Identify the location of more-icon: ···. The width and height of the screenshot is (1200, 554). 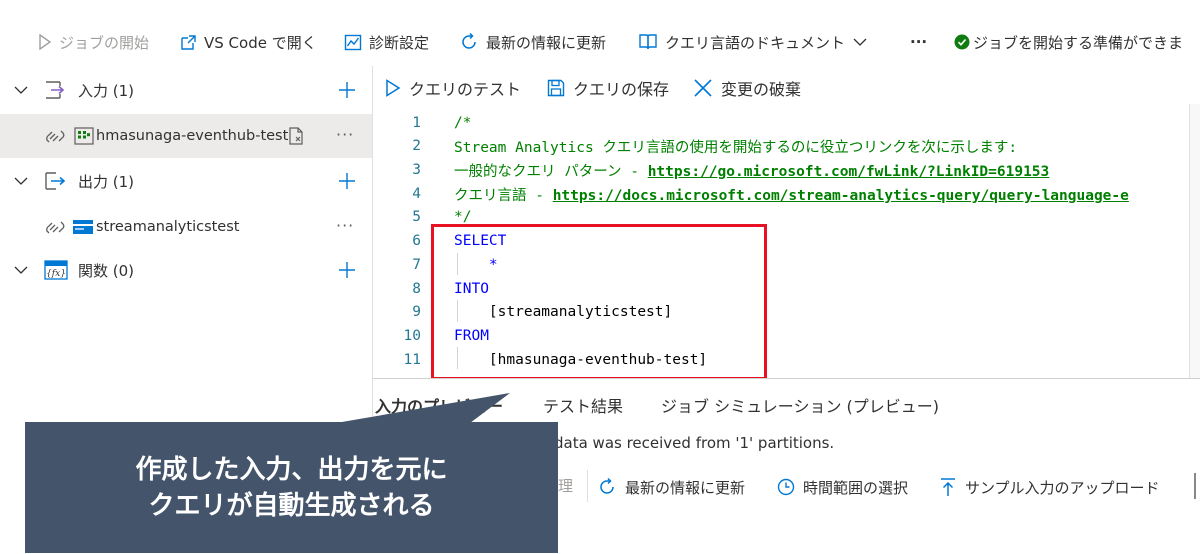
(919, 42).